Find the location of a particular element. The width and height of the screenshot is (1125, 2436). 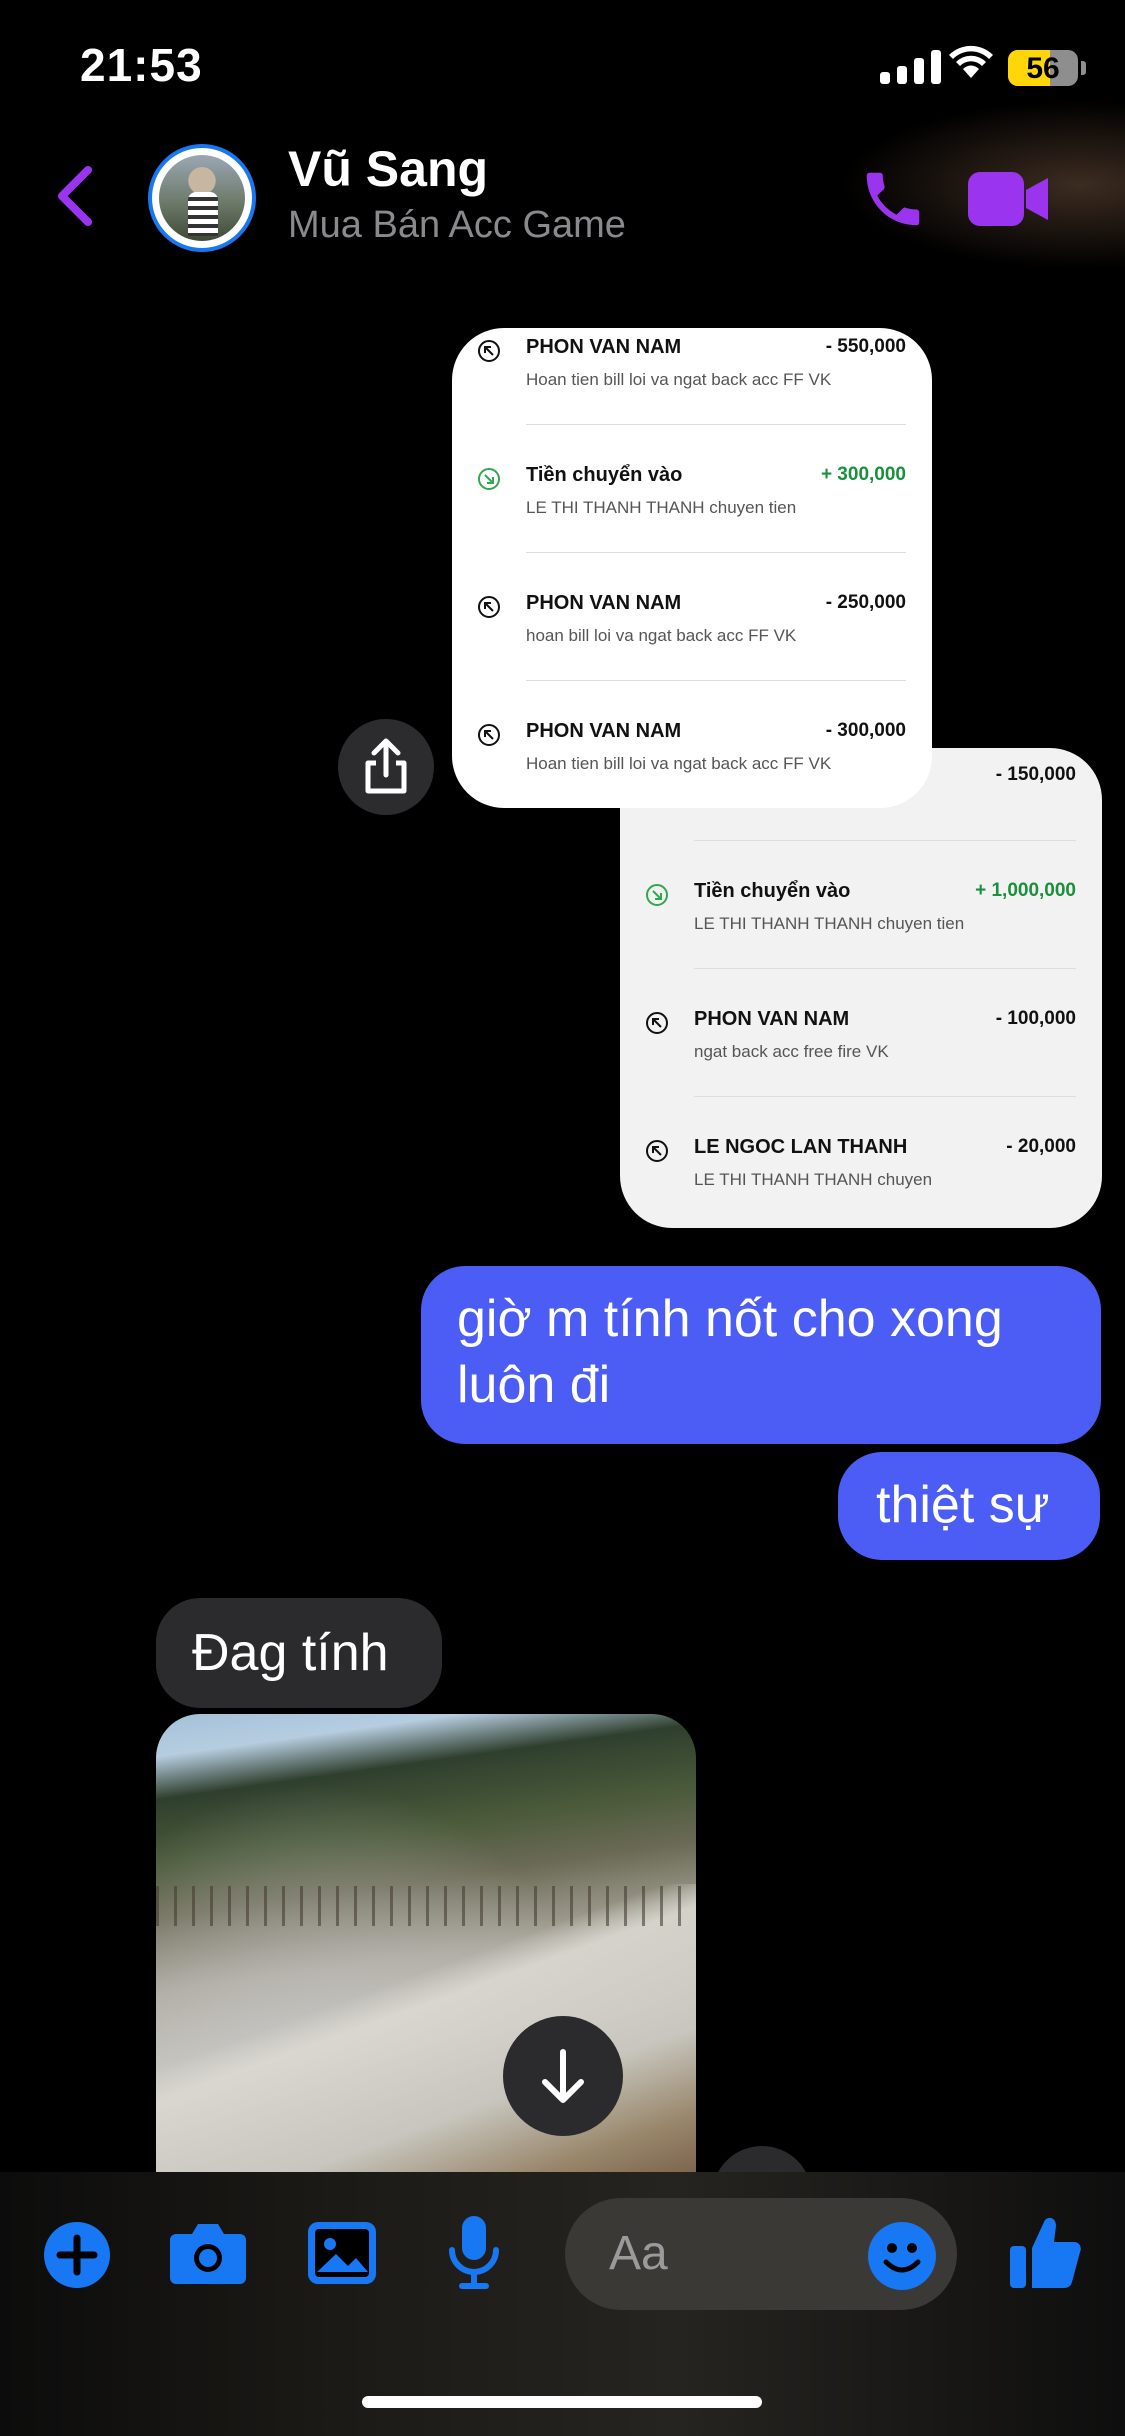

transaction-amount: + 300,000 is located at coordinates (863, 474).